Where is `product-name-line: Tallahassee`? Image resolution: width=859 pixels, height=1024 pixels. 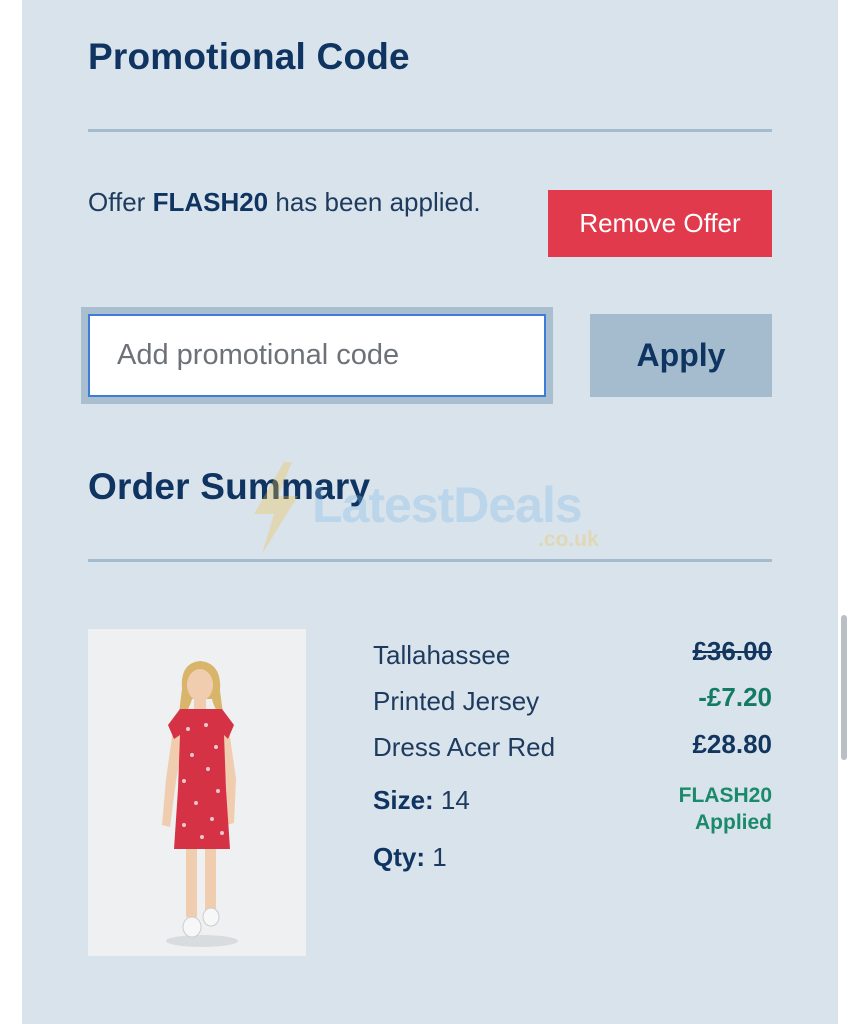
product-name-line: Tallahassee is located at coordinates (442, 655).